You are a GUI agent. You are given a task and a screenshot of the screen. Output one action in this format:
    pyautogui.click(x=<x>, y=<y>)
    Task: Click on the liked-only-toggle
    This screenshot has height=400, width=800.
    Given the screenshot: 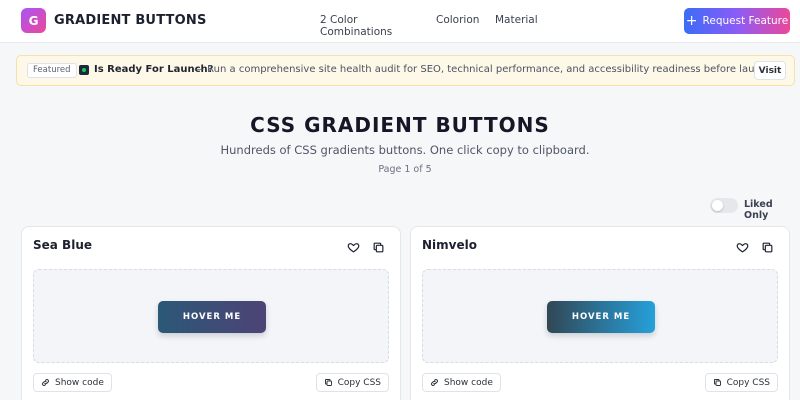 What is the action you would take?
    pyautogui.click(x=724, y=205)
    